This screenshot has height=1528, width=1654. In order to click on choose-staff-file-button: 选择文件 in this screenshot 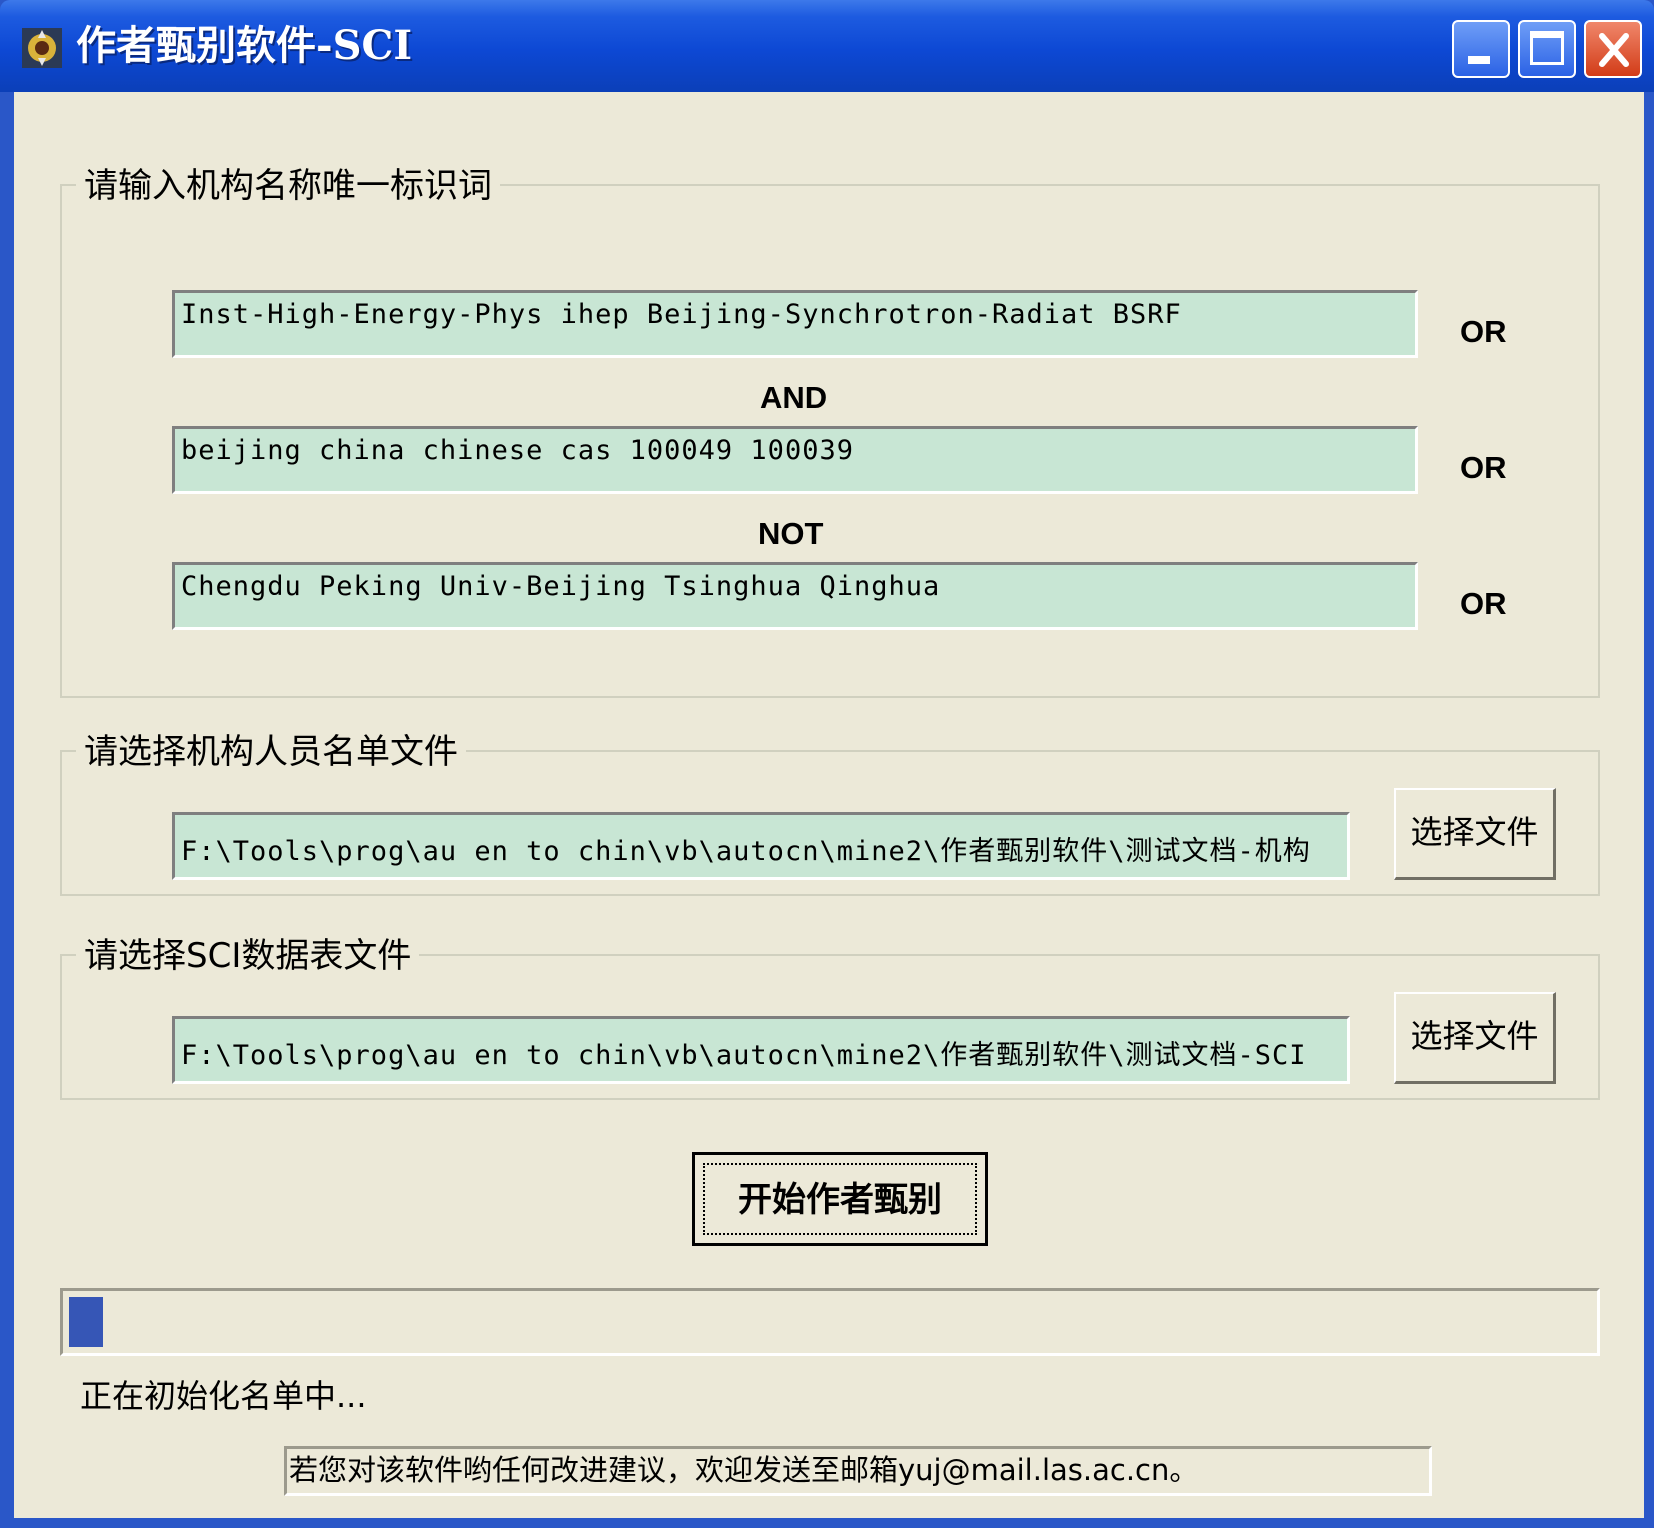, I will do `click(1475, 834)`.